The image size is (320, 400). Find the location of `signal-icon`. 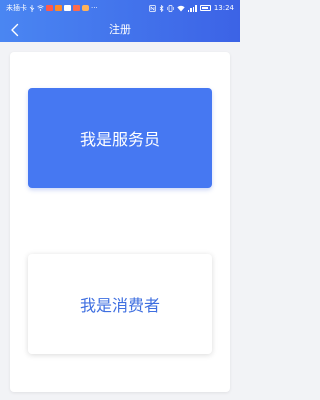

signal-icon is located at coordinates (192, 8).